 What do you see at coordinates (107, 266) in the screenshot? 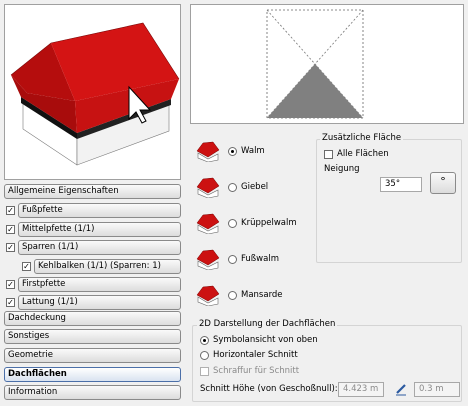
I see `tree-item: Kehlbalken (1/1) (Sparren: 1)` at bounding box center [107, 266].